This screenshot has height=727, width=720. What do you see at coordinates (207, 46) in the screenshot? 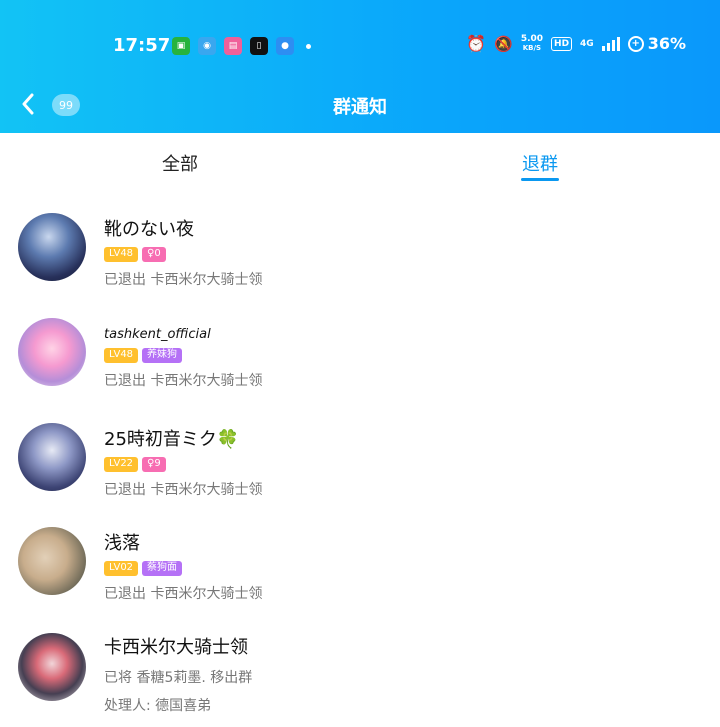
I see `qq-icon: ◉` at bounding box center [207, 46].